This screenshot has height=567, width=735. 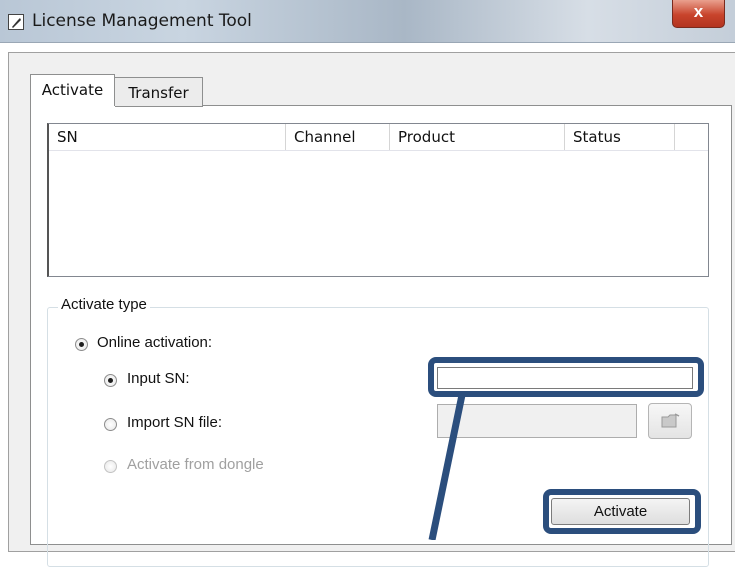 I want to click on callout-line, so click(x=447, y=467).